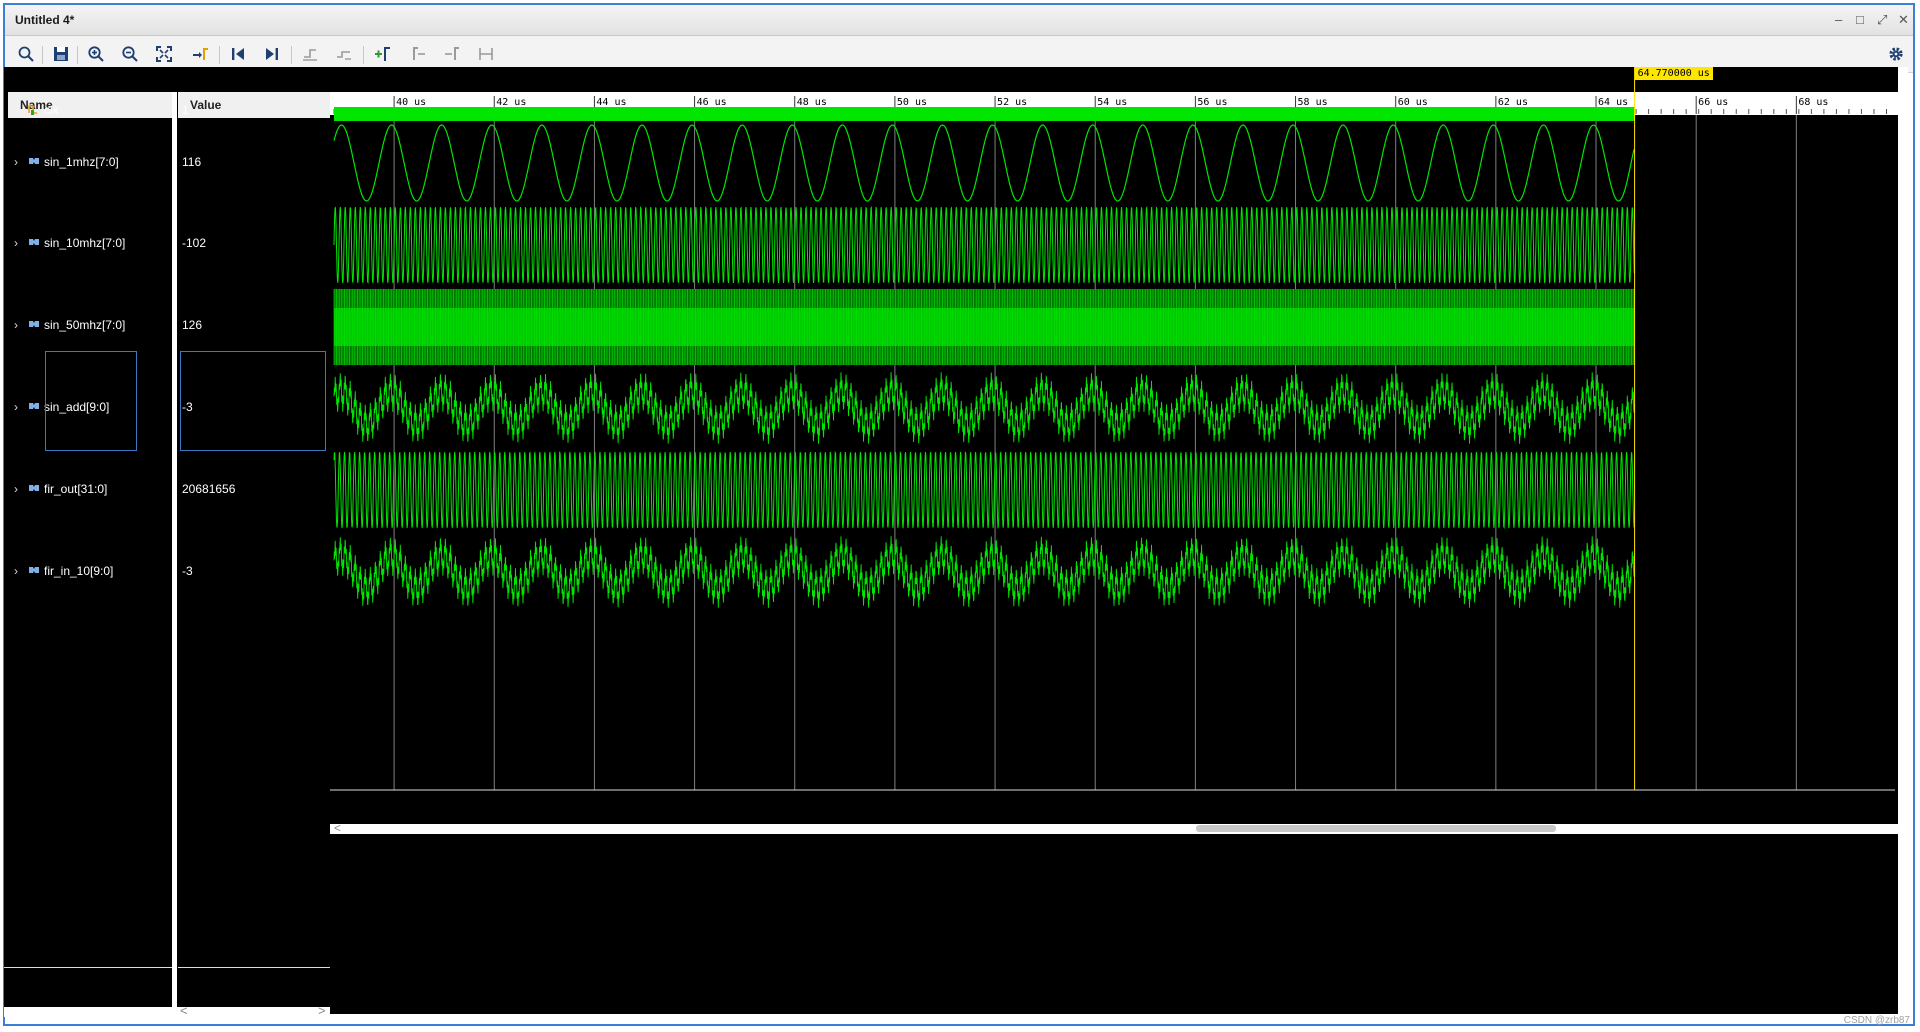 This screenshot has height=1032, width=1920. Describe the element at coordinates (187, 571) in the screenshot. I see `signal-value: -3` at that location.